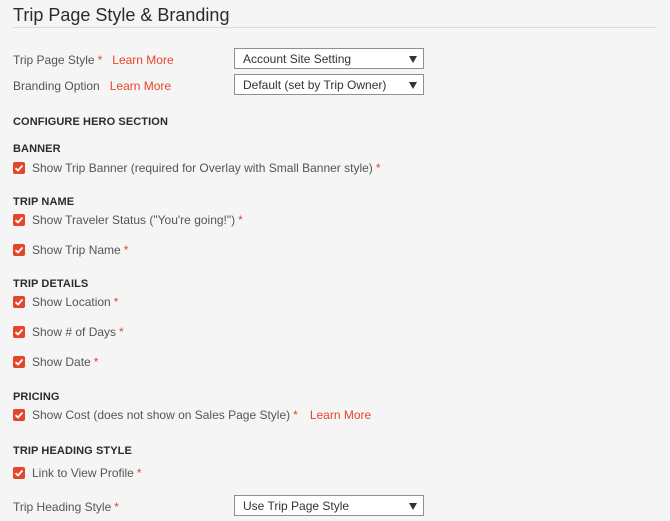 This screenshot has height=521, width=670. I want to click on trip-heading-style-select: Use Trip Page Style, so click(329, 505).